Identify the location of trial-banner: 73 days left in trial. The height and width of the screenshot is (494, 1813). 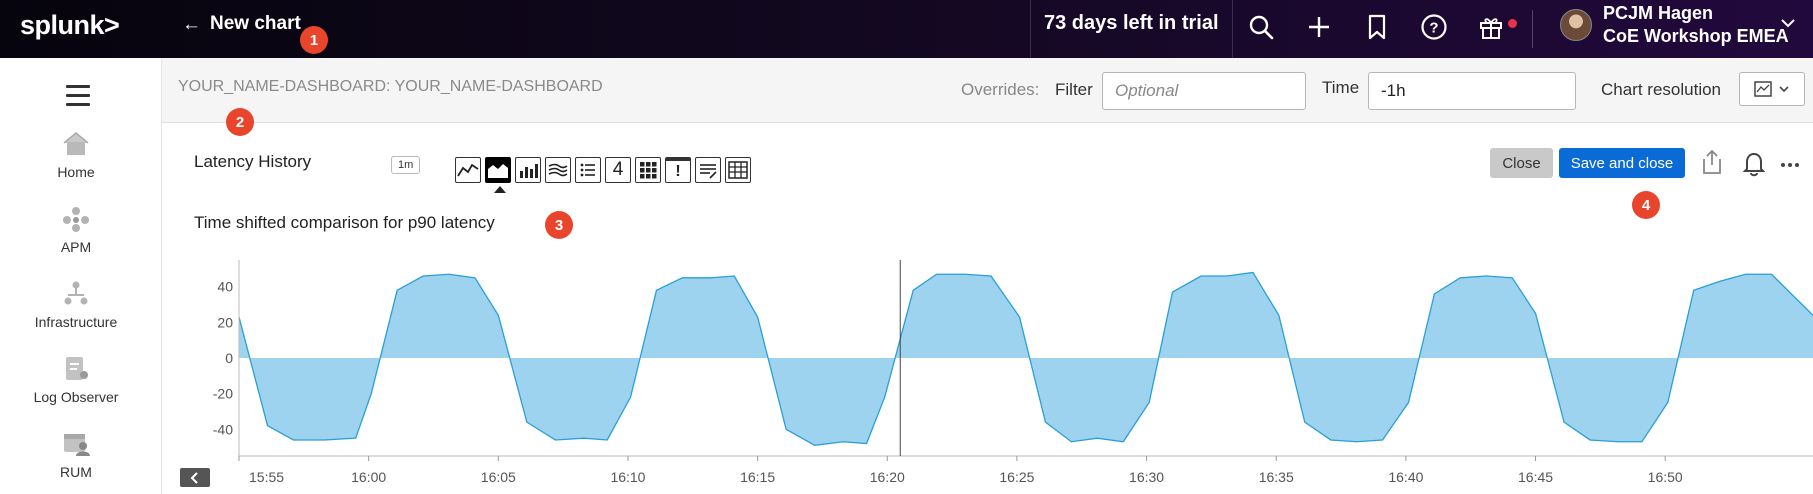
(1131, 23).